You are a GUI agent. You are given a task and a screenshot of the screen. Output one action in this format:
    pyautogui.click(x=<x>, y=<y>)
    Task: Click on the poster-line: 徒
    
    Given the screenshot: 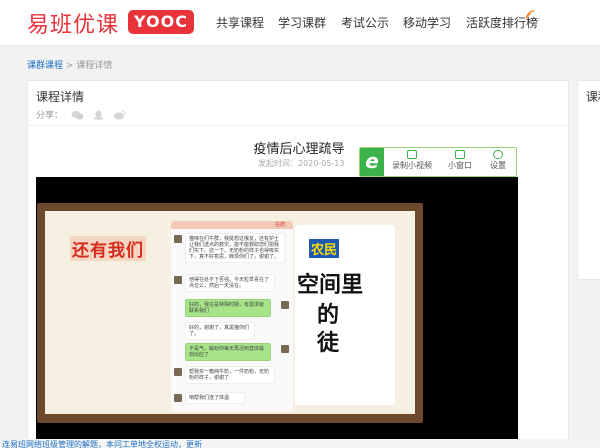 What is the action you would take?
    pyautogui.click(x=328, y=343)
    